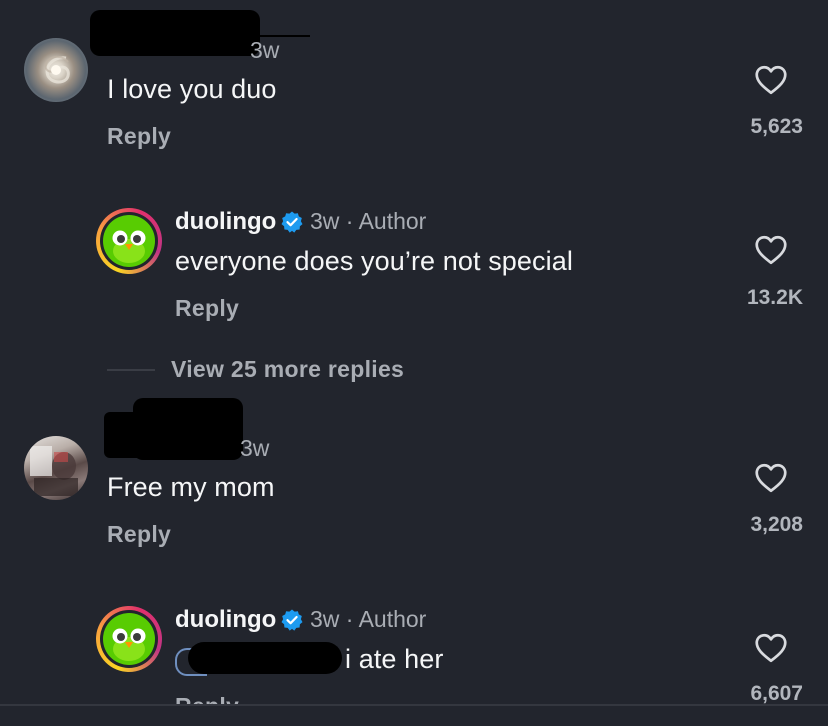  I want to click on comment-text: Free my mom, so click(191, 487).